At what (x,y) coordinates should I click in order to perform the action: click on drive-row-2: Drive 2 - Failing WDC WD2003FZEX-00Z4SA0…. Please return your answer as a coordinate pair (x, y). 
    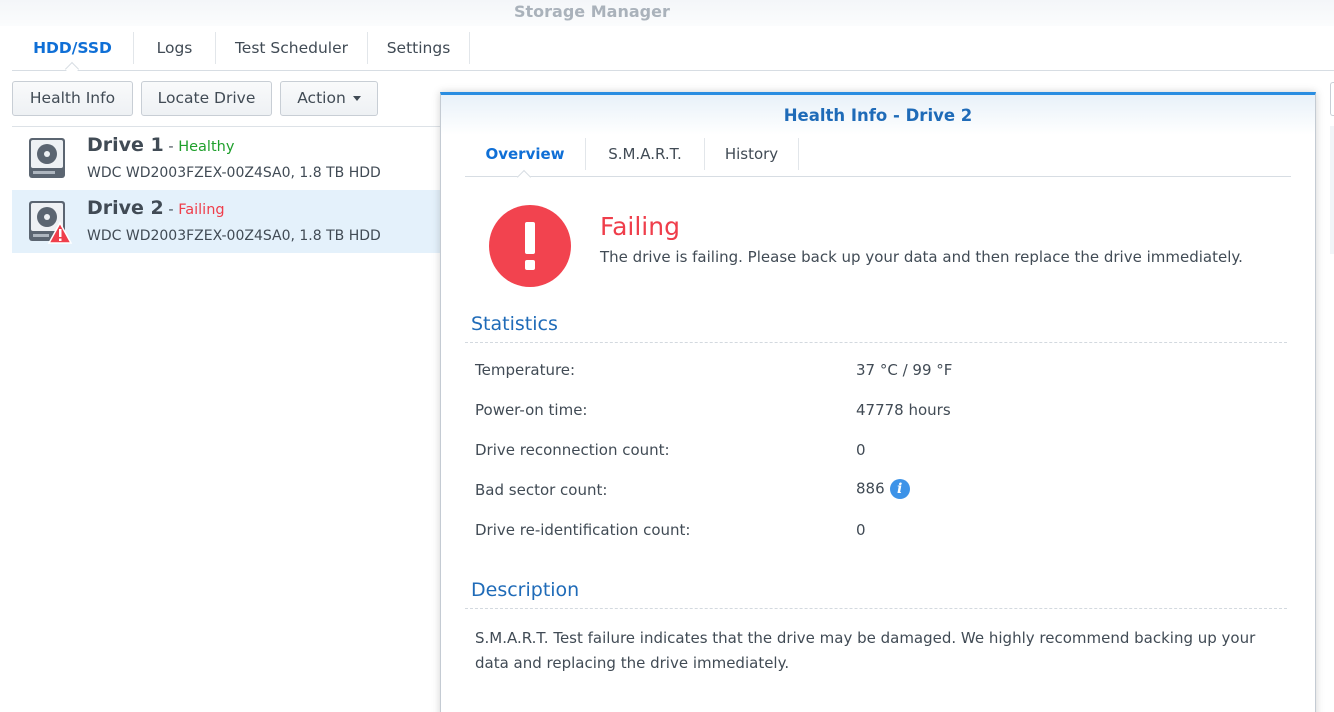
    Looking at the image, I should click on (232, 221).